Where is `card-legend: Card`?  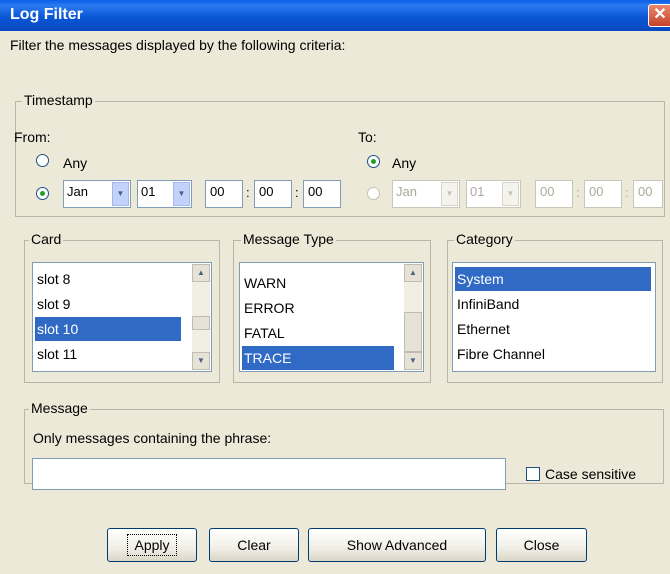 card-legend: Card is located at coordinates (46, 239).